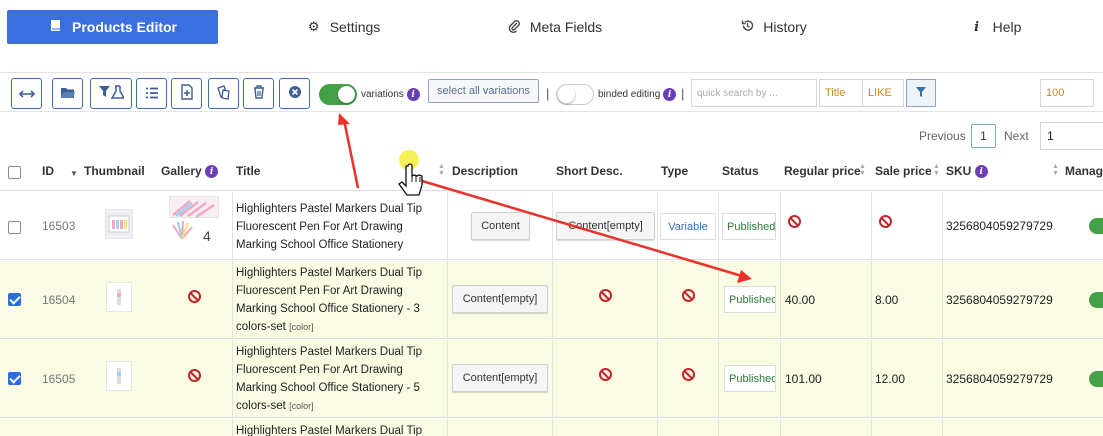 This screenshot has width=1103, height=436. I want to click on column-header-type: Type, so click(674, 171).